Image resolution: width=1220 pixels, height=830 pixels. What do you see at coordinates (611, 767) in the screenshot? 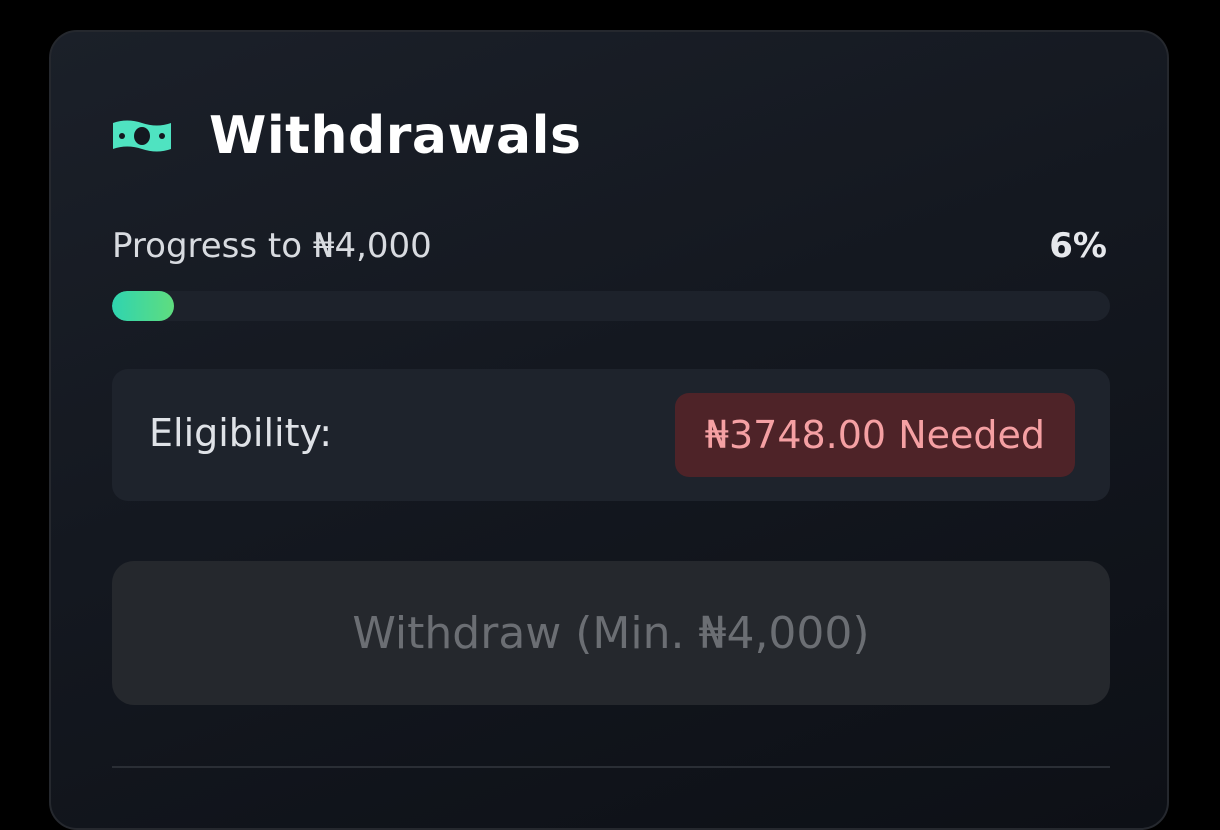
I see `divider` at bounding box center [611, 767].